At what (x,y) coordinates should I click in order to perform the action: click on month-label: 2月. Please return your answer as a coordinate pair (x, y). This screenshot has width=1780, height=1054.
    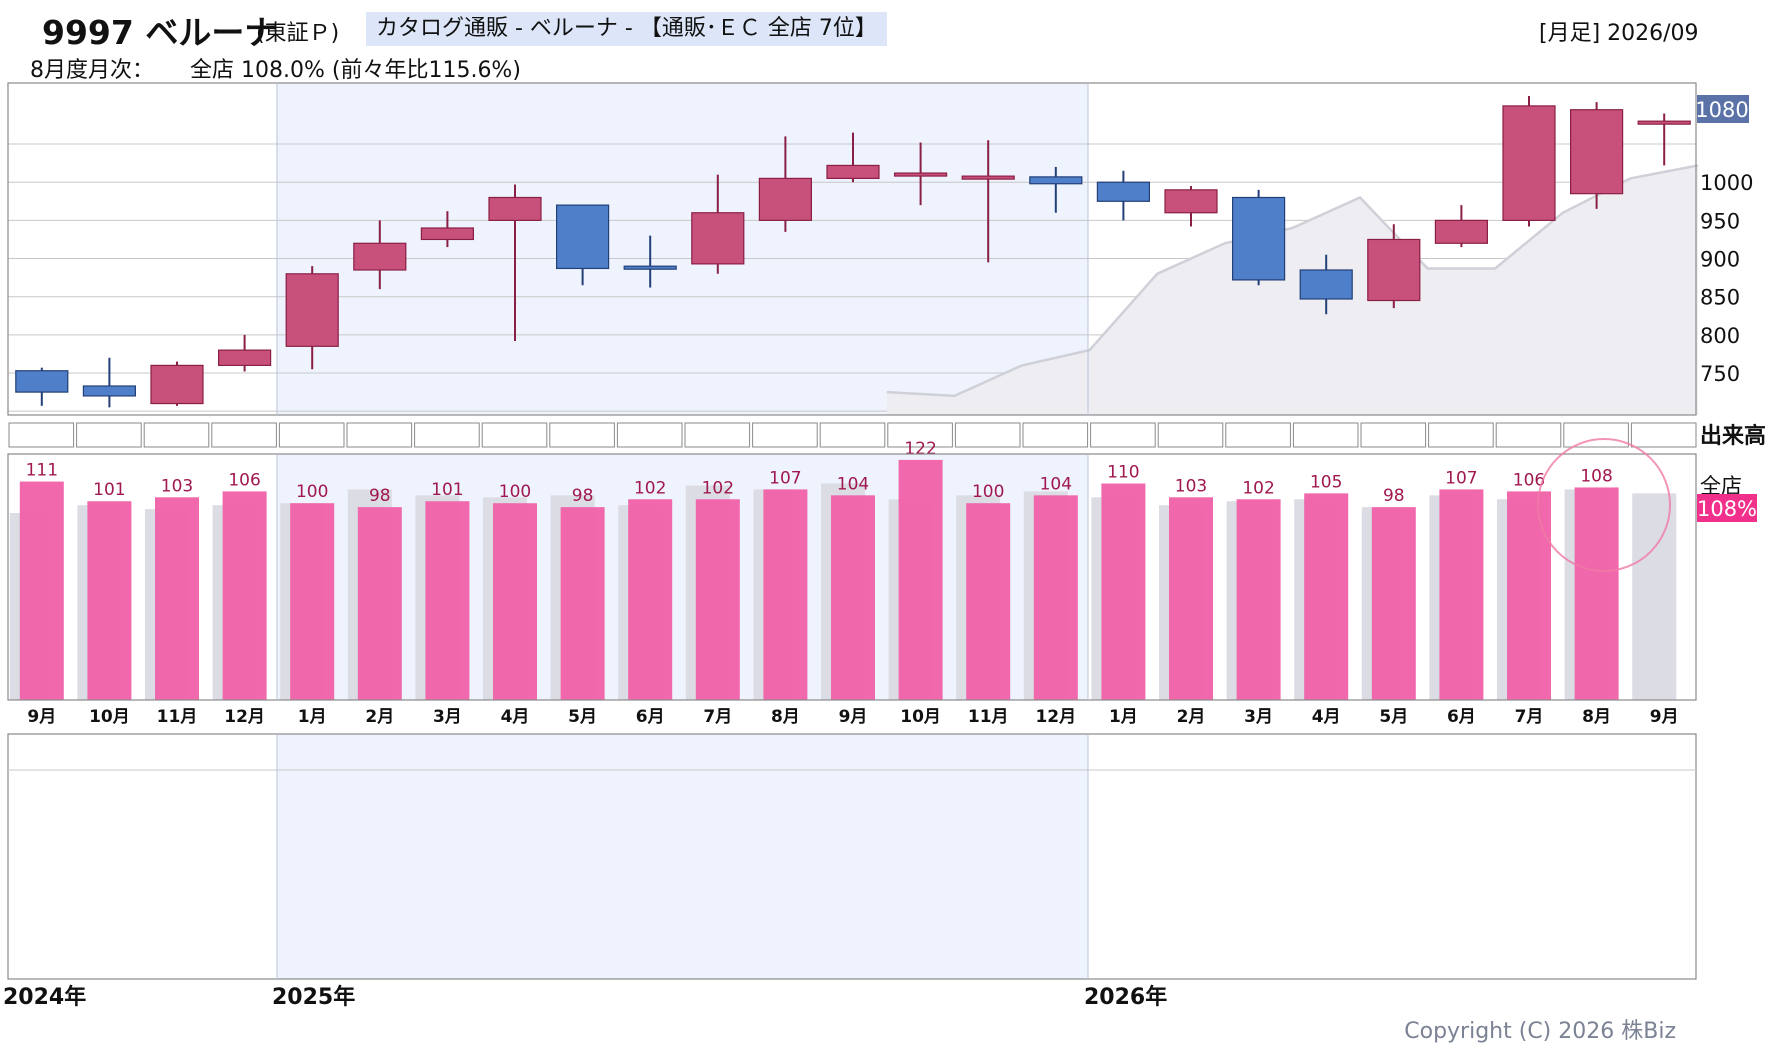
    Looking at the image, I should click on (379, 717).